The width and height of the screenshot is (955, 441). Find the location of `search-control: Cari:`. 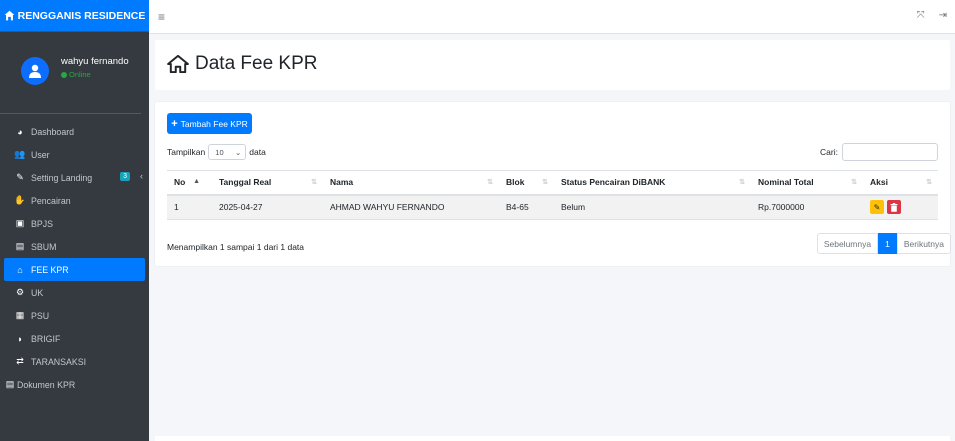

search-control: Cari: is located at coordinates (879, 152).